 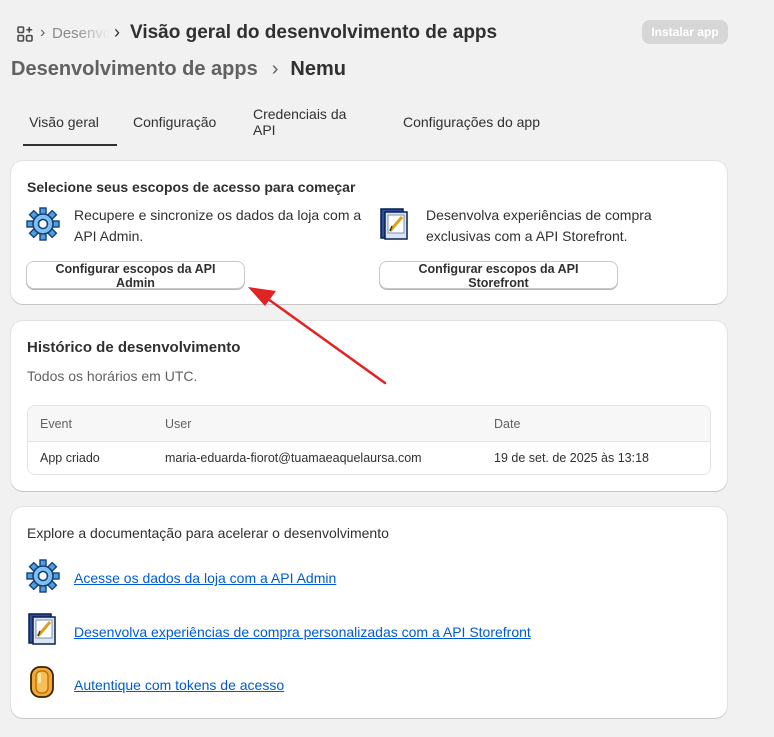 I want to click on table-header: Event User Date, so click(x=369, y=424).